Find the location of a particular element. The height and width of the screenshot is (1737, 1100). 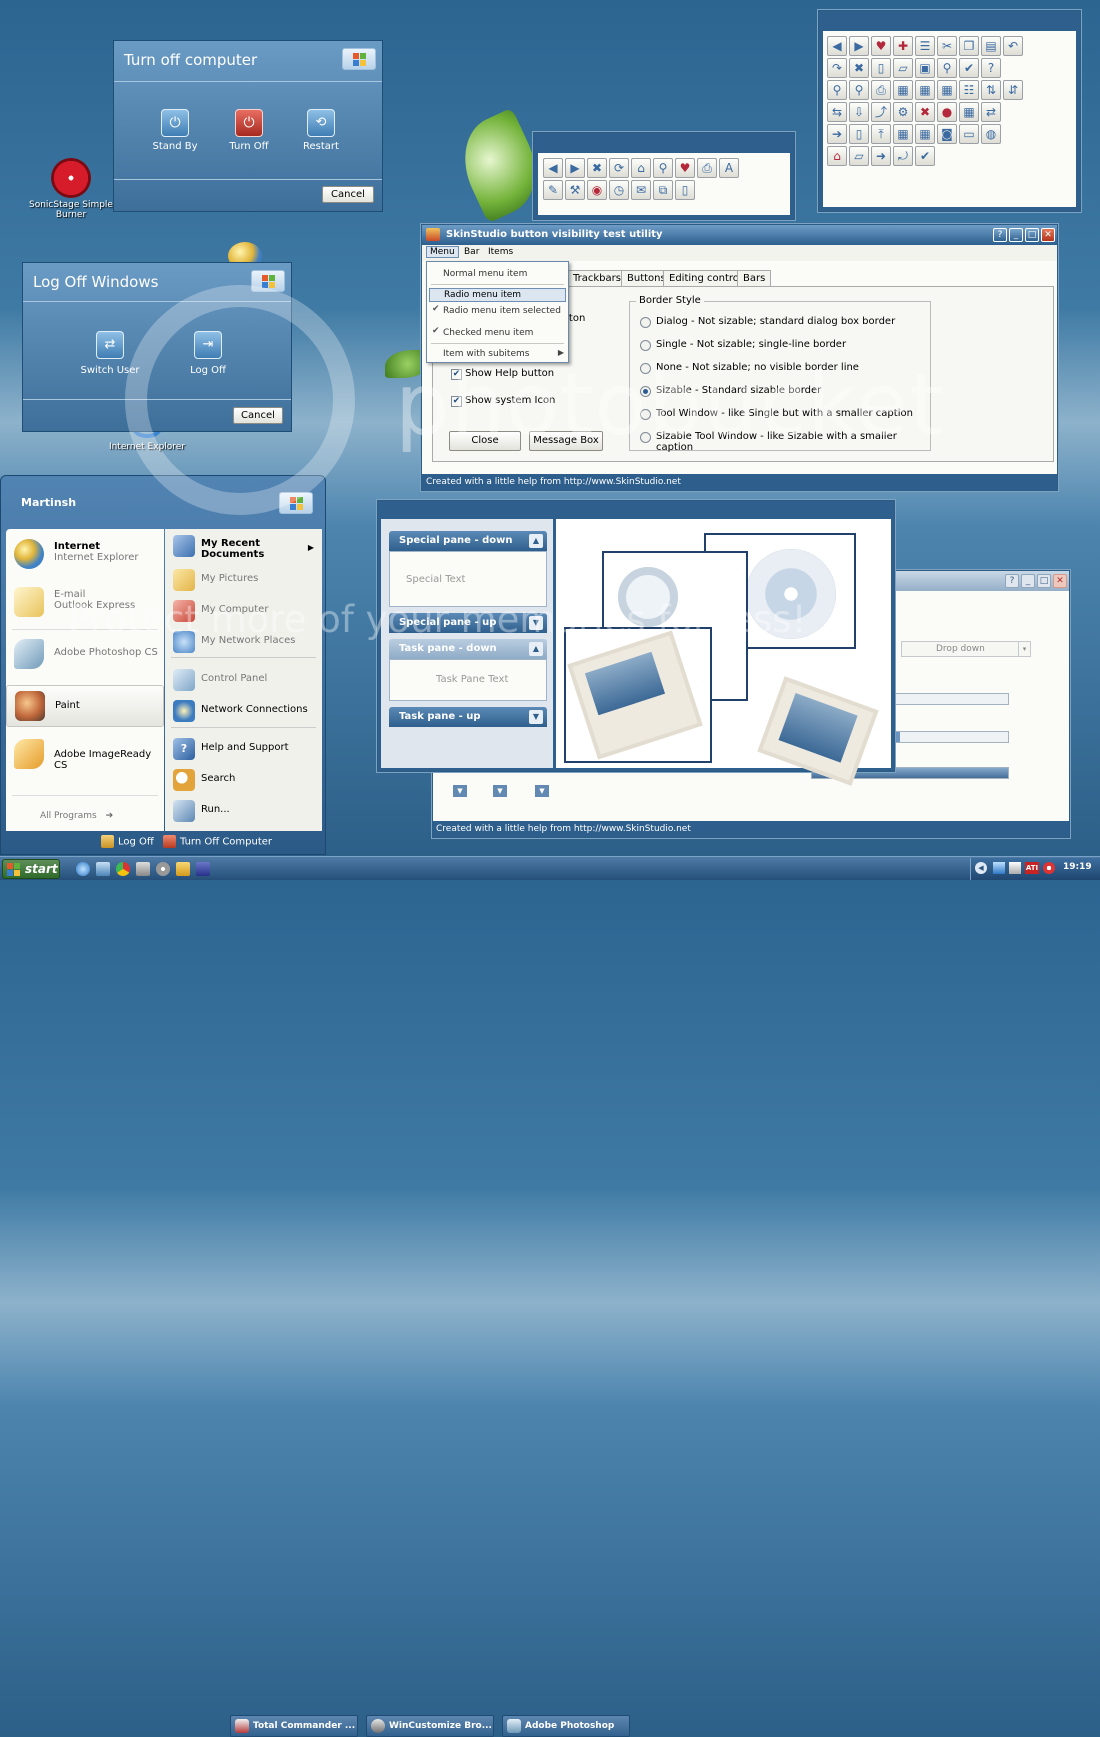

quick-launch-save-icon is located at coordinates (203, 869).